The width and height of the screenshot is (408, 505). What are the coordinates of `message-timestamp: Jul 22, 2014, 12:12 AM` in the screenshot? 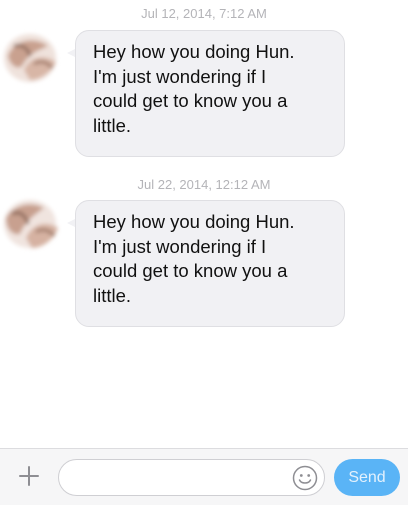 It's located at (204, 184).